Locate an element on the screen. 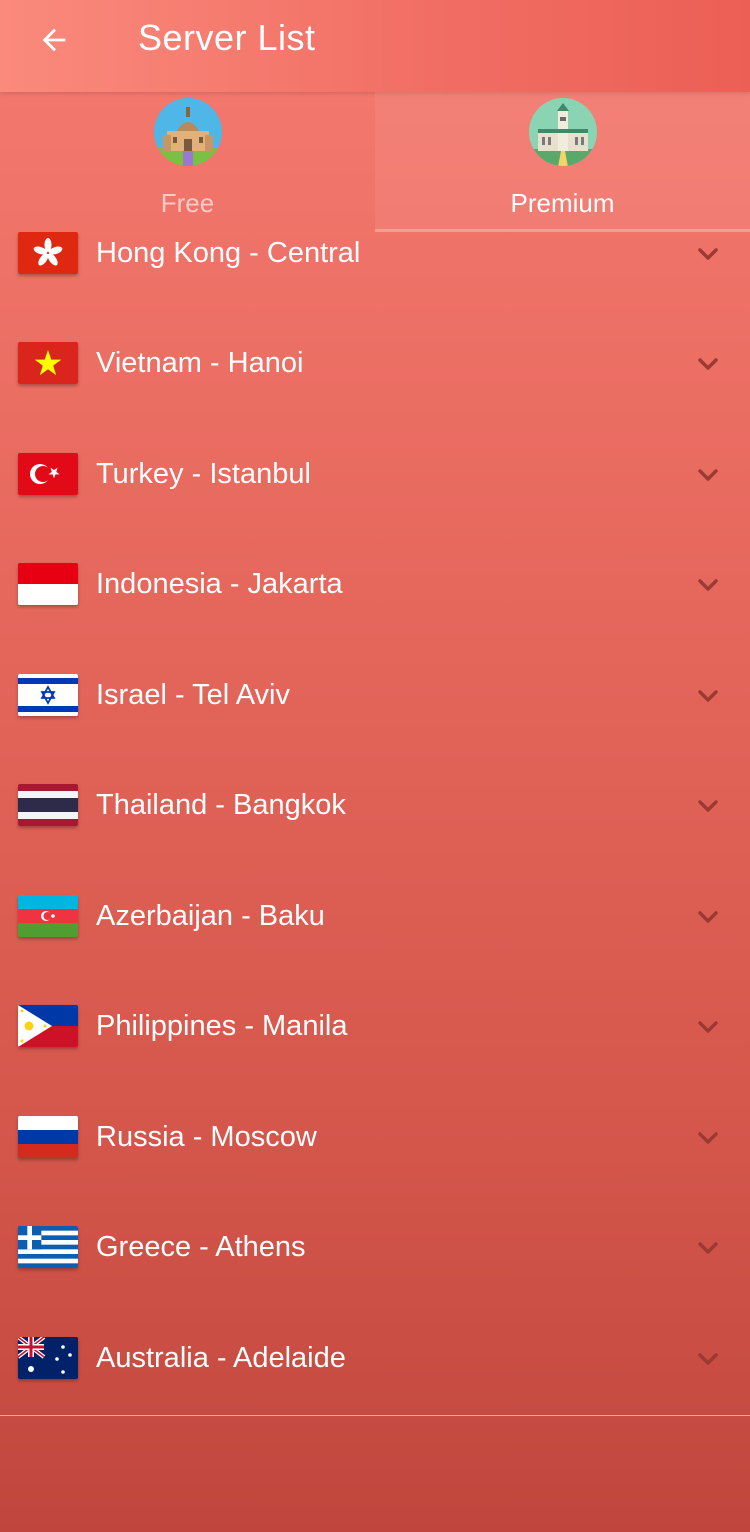  server-row-philippines: Philippines - Manila is located at coordinates (375, 1026).